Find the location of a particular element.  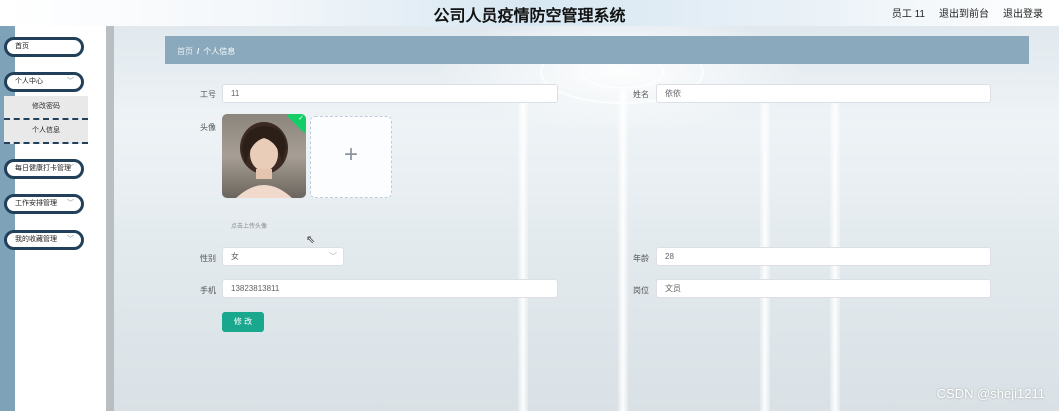

top-header: 公司人员疫情防空管理系统 员工 11 退出到前台 退出登录 is located at coordinates (529, 13).